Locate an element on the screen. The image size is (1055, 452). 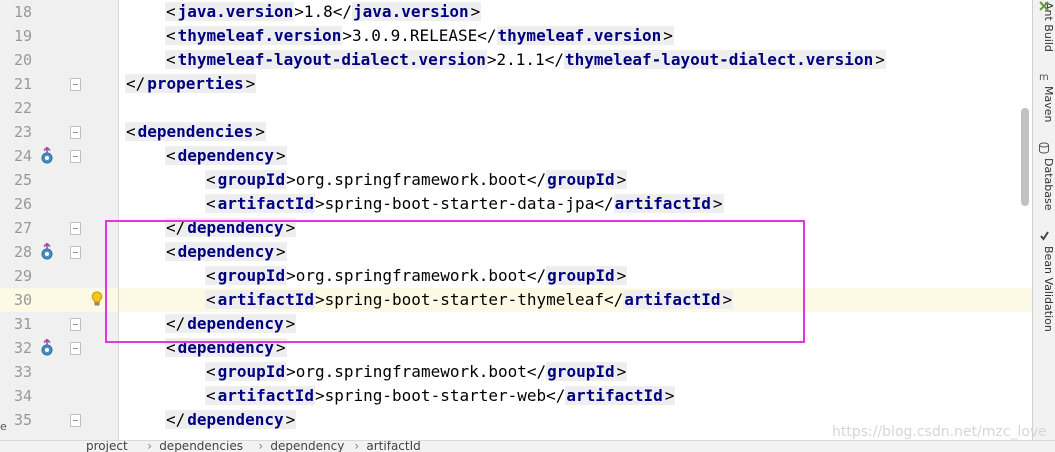
svg-text: m is located at coordinates (1044, 77).